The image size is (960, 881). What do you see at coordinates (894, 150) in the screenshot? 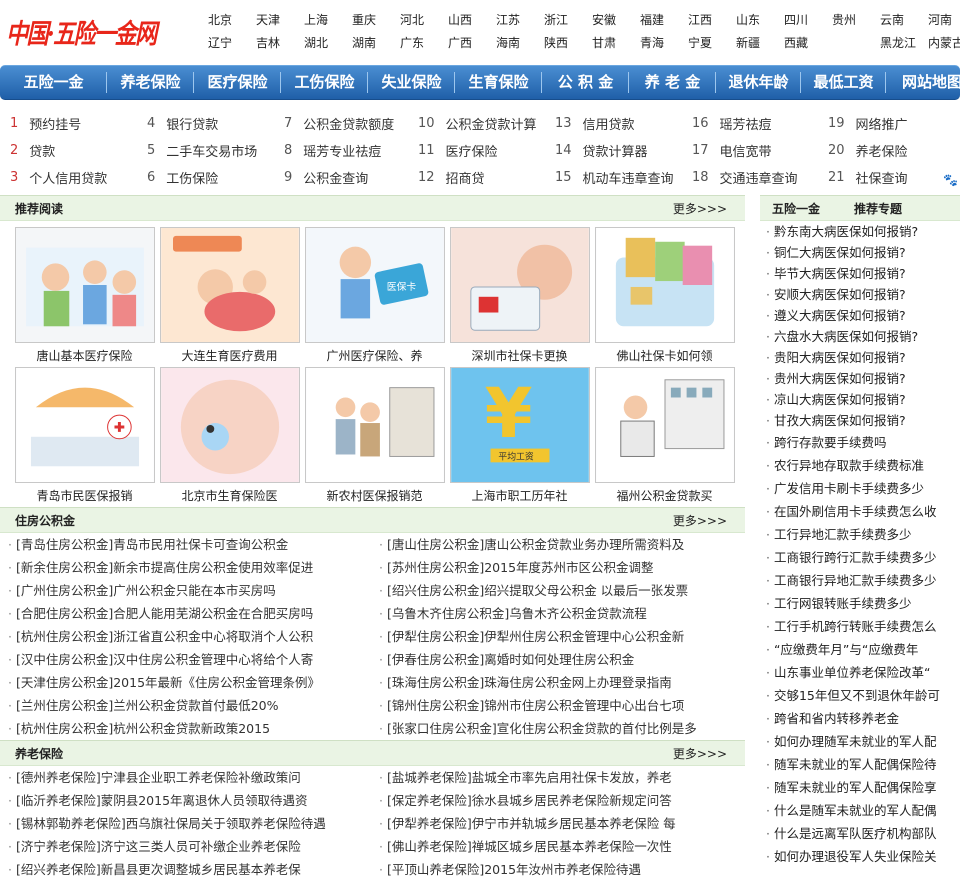
I see `hot-link: 20 养老保险` at bounding box center [894, 150].